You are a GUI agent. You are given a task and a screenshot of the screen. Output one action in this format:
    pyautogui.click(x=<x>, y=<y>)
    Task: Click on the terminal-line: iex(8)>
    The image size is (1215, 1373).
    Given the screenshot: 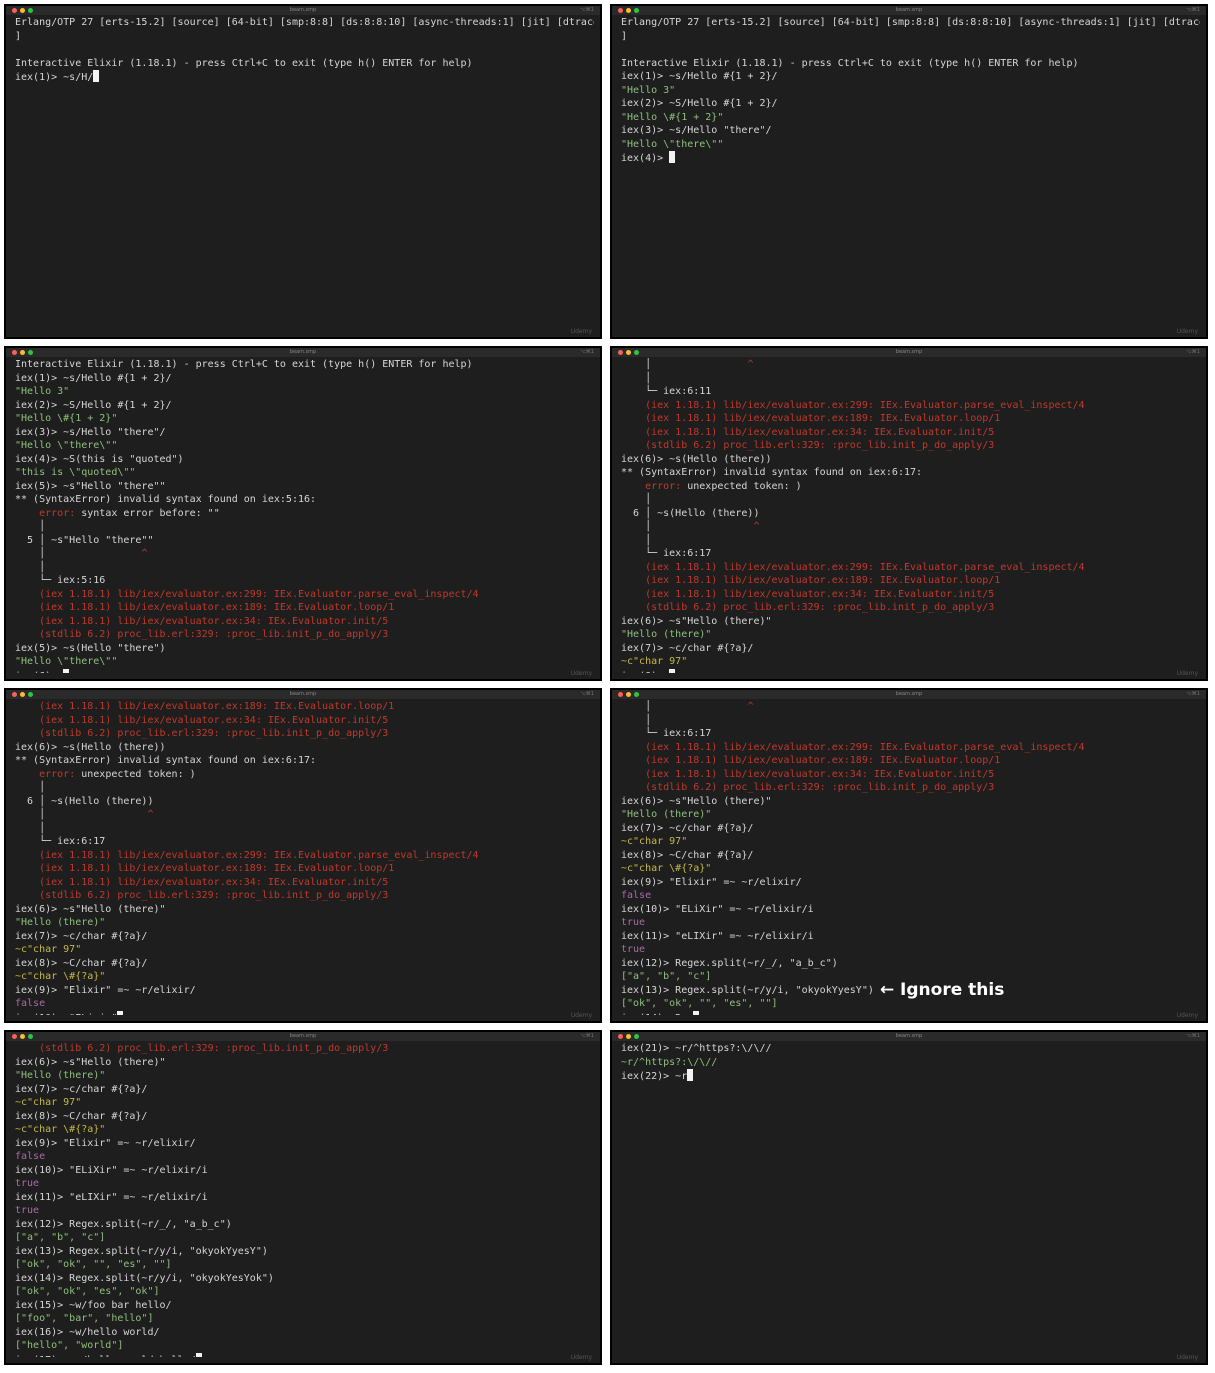 What is the action you would take?
    pyautogui.click(x=910, y=670)
    